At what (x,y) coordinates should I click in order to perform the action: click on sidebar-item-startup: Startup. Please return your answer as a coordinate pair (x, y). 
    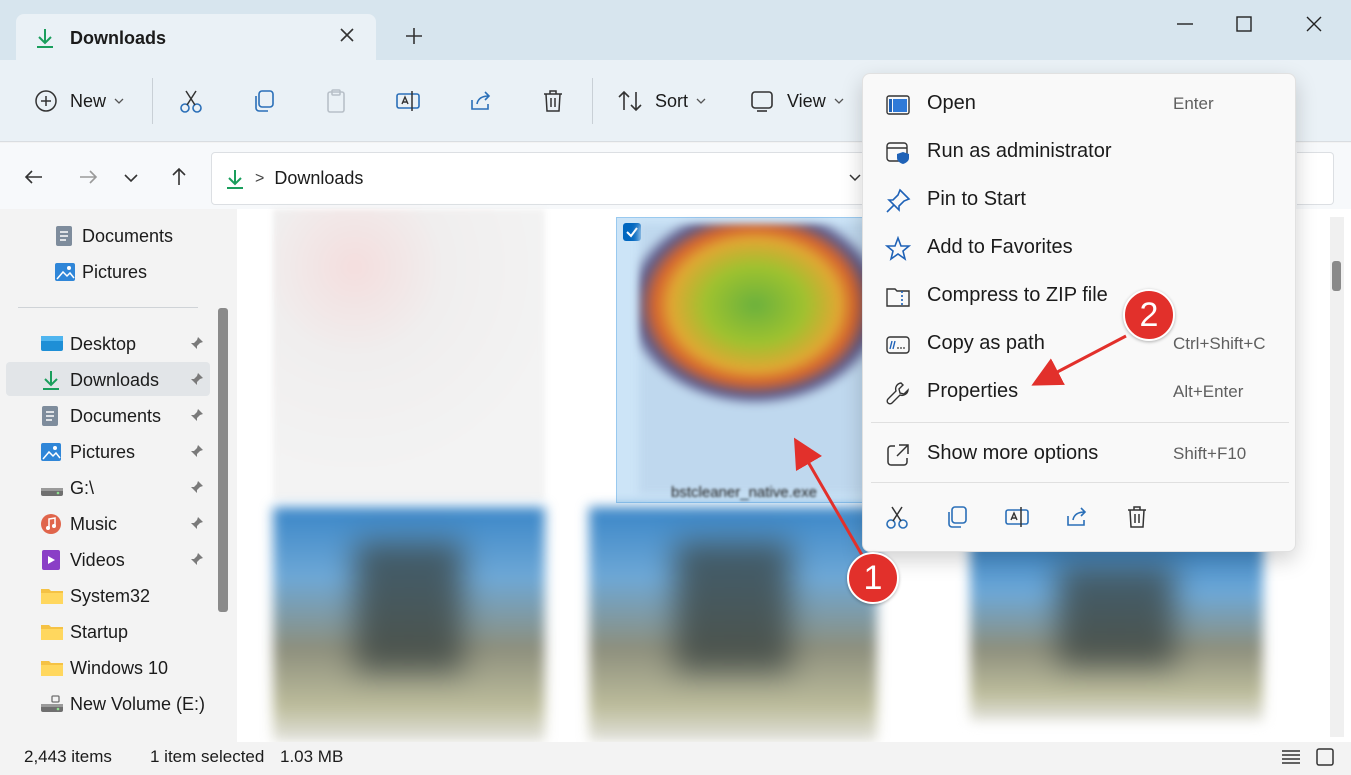
    Looking at the image, I should click on (108, 631).